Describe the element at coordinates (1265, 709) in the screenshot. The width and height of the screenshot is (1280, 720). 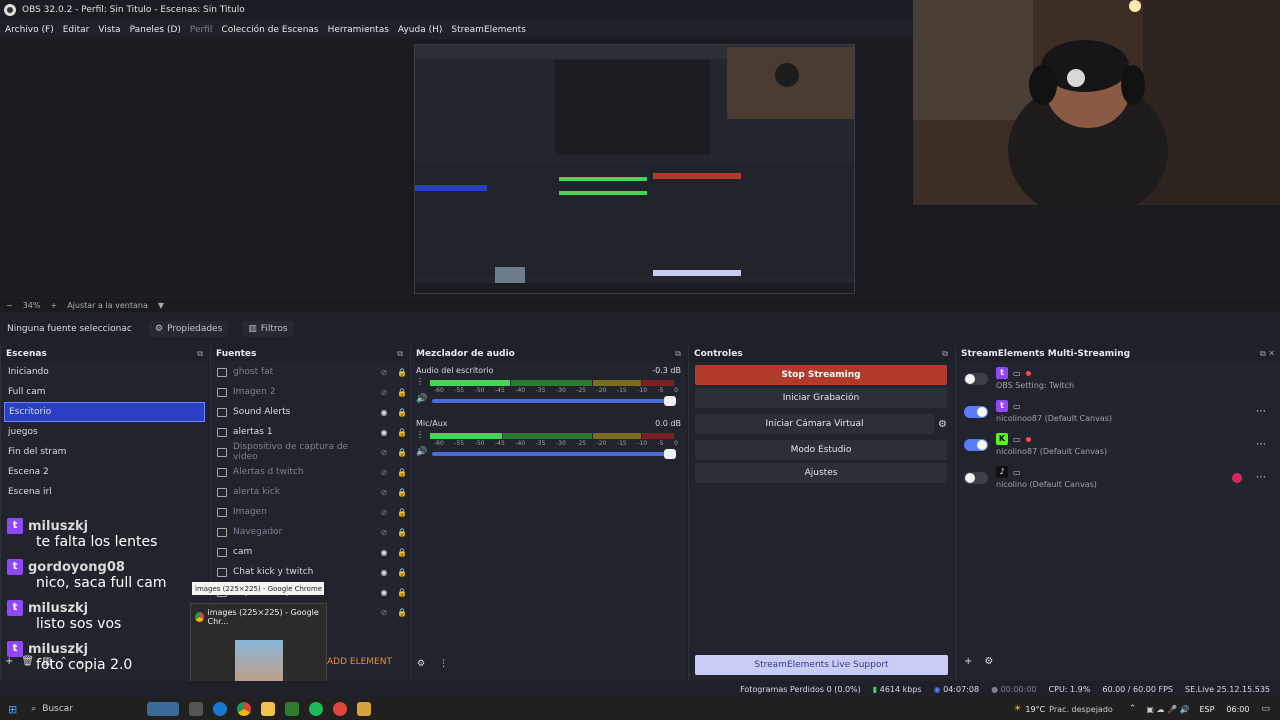
I see `notification-icon: ▭` at that location.